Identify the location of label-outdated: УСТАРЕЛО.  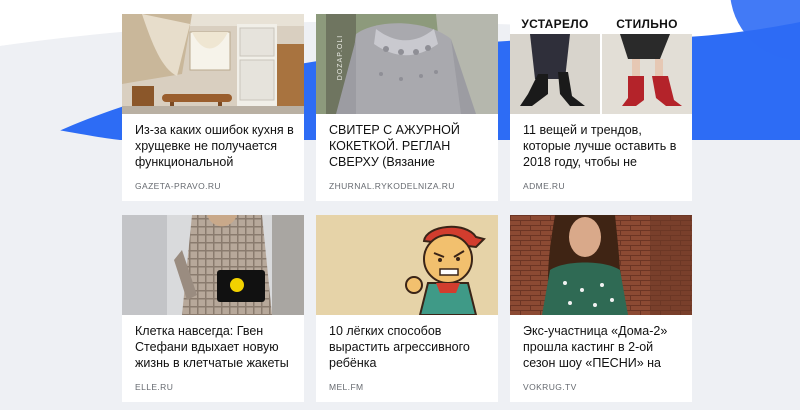
(555, 24).